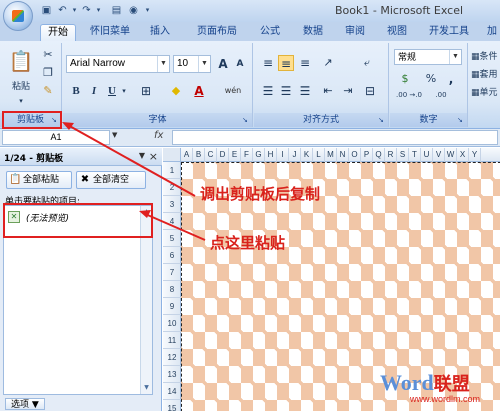 The width and height of the screenshot is (500, 411). I want to click on phonetic-button: wén, so click(233, 91).